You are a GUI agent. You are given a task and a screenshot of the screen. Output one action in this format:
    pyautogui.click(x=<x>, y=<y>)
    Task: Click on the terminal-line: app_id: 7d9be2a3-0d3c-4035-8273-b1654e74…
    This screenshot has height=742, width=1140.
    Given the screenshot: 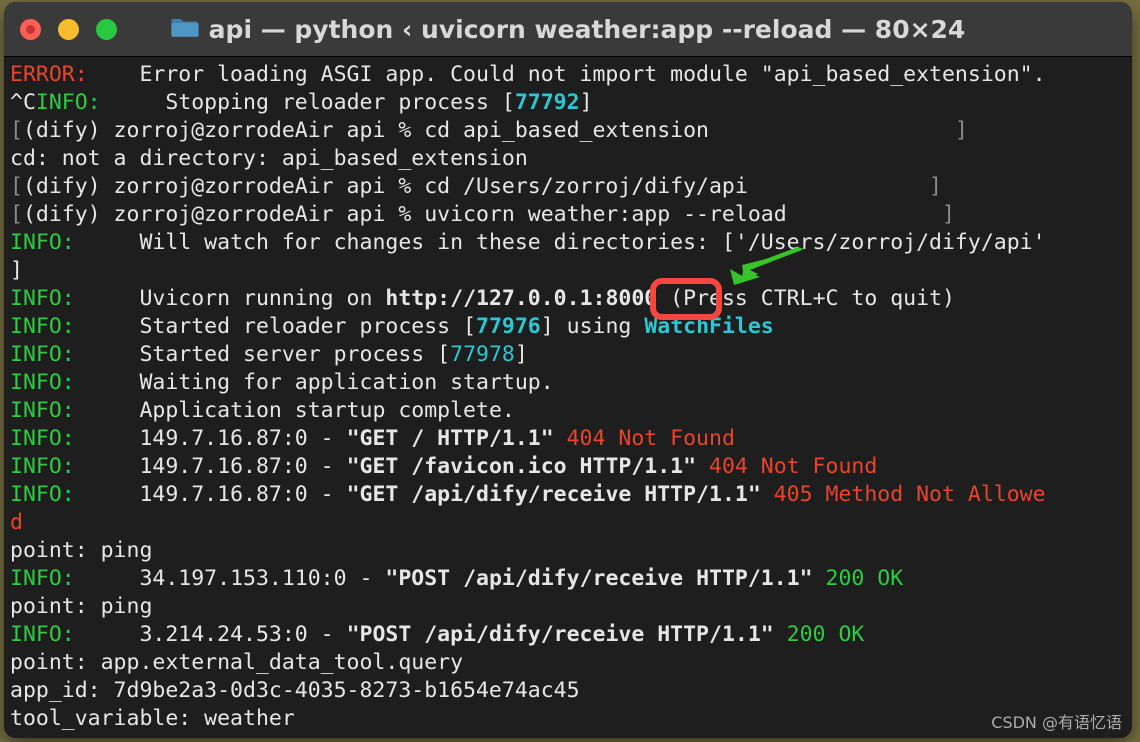 What is the action you would take?
    pyautogui.click(x=571, y=691)
    